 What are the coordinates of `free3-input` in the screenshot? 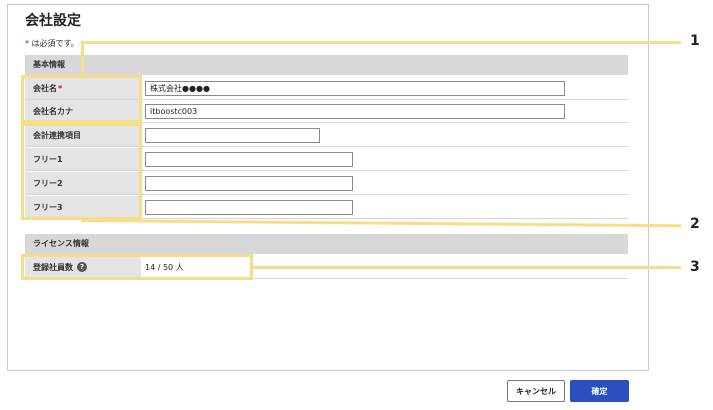 It's located at (249, 207).